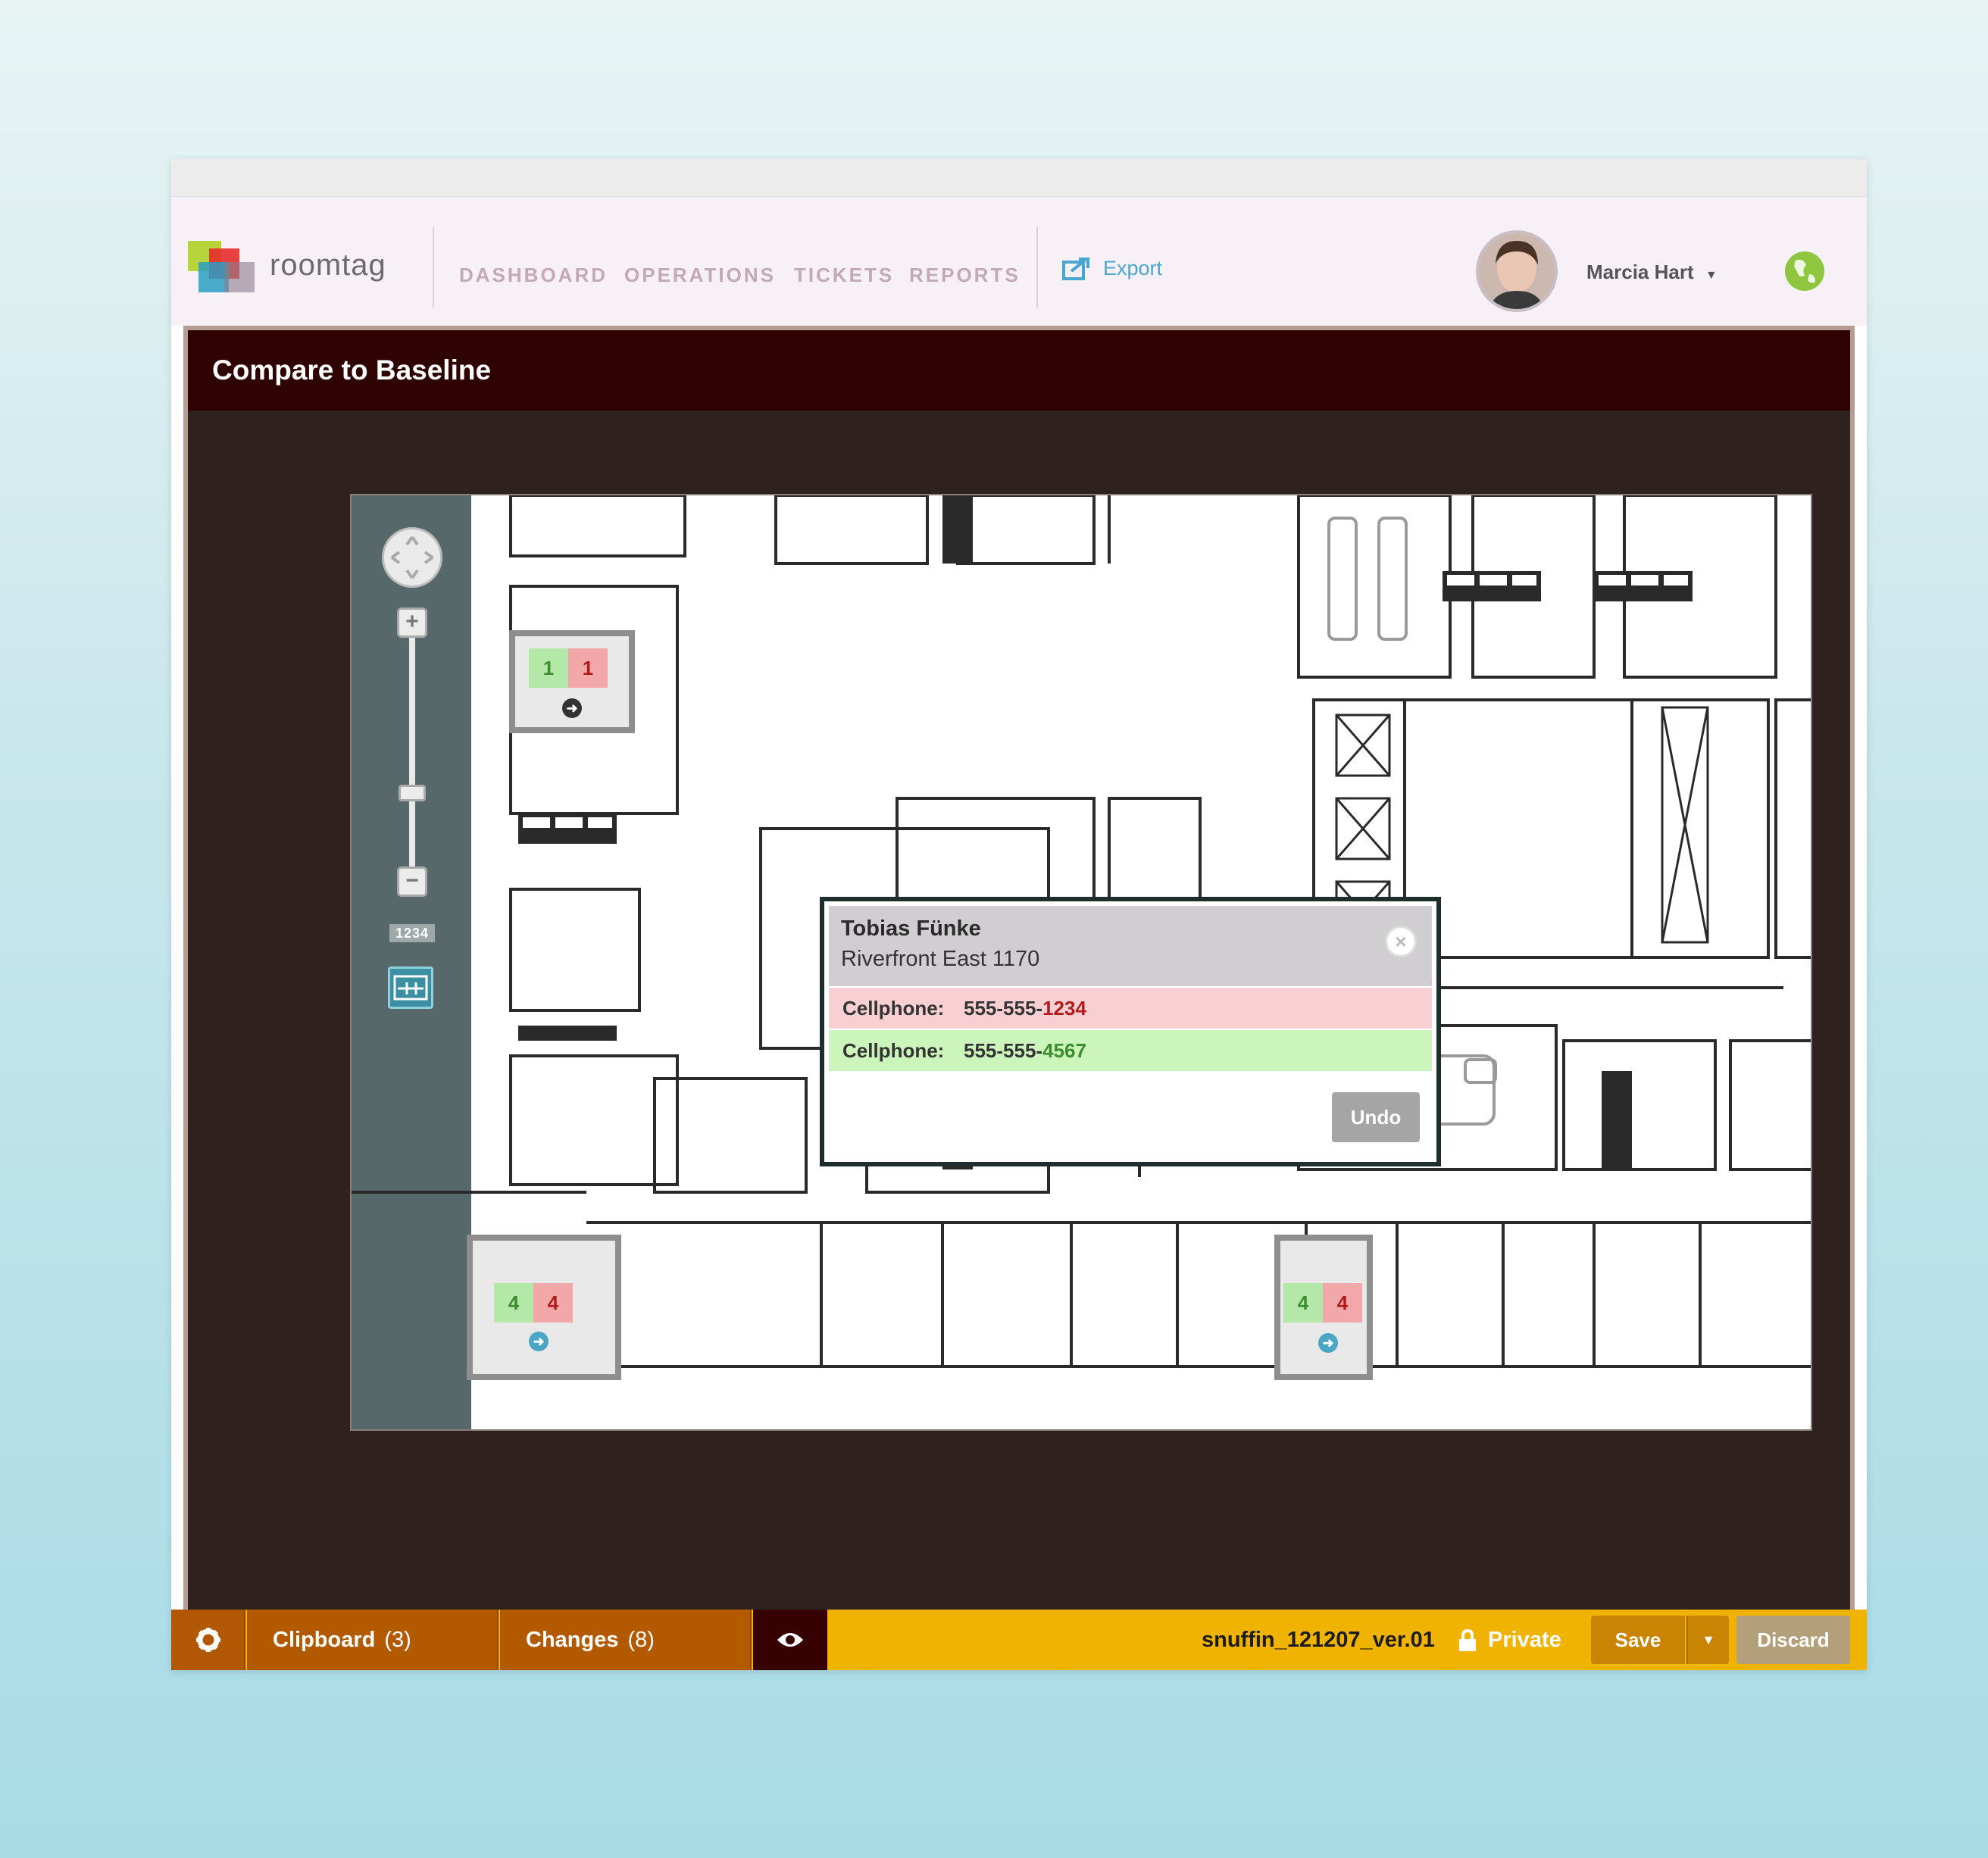 Image resolution: width=1988 pixels, height=1858 pixels. I want to click on person-location: Riverfront East 1170, so click(940, 959).